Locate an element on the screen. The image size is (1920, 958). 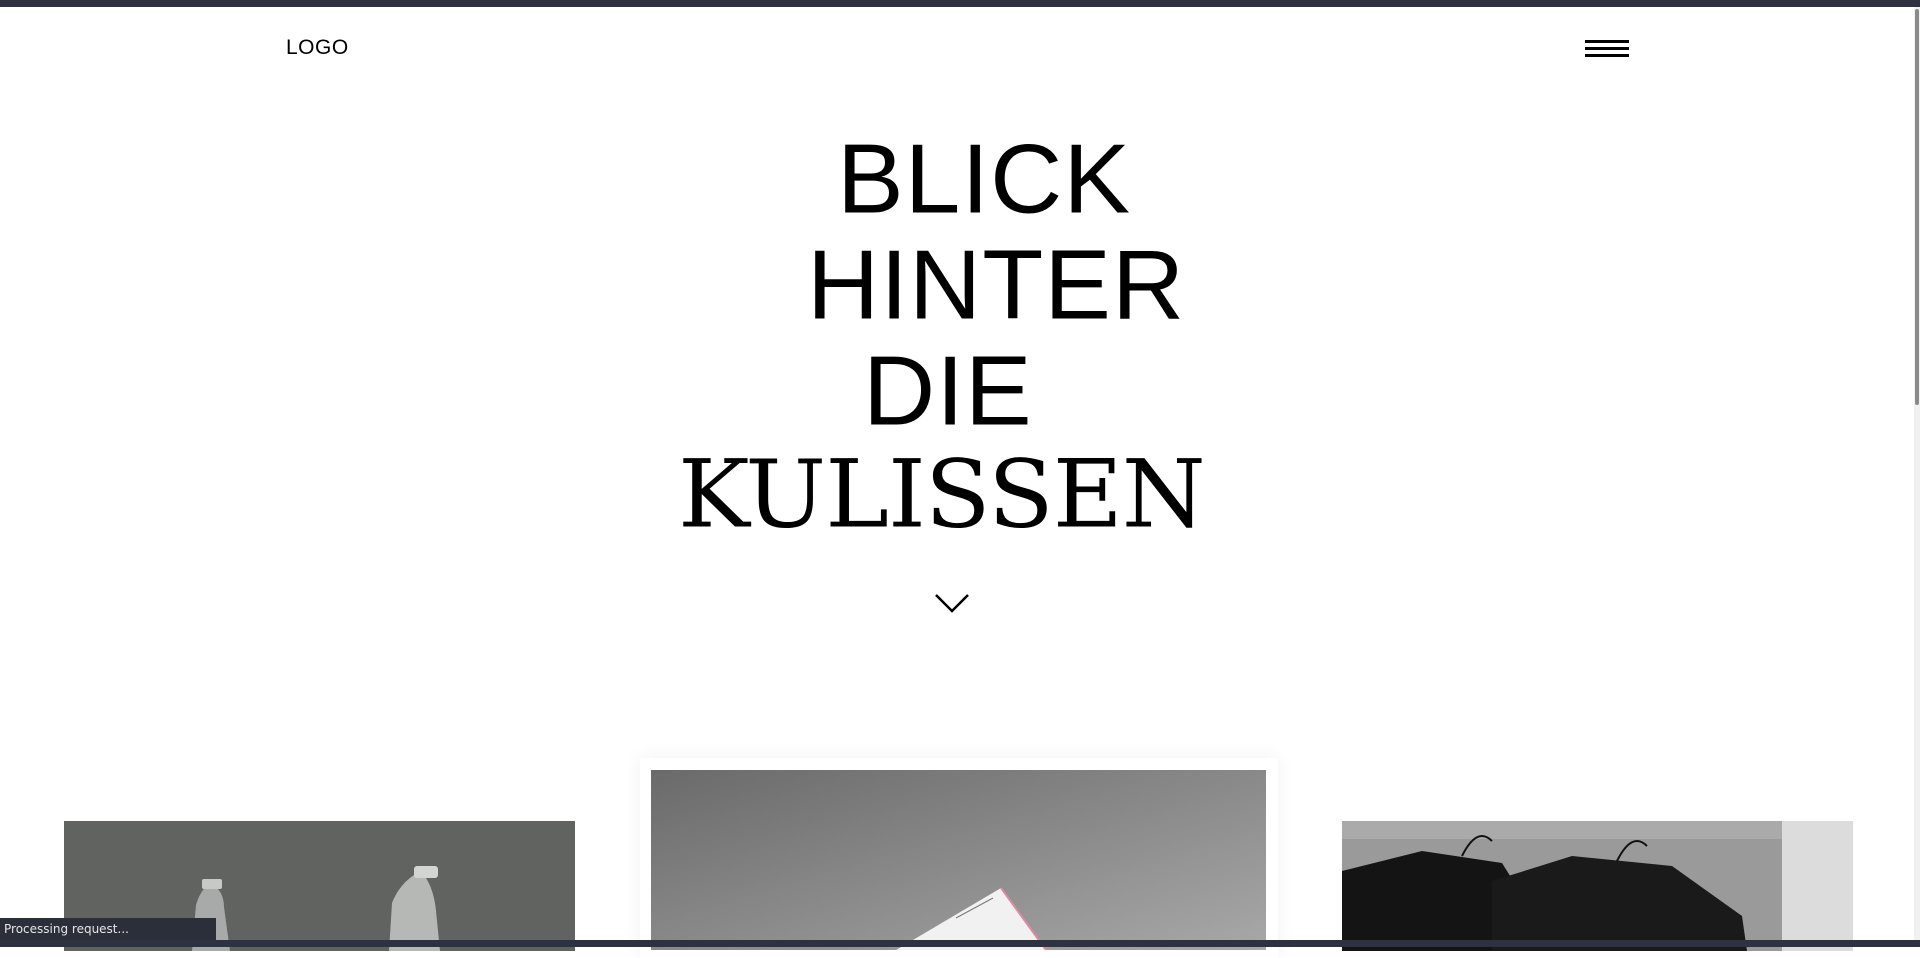
scroll-down-button is located at coordinates (952, 603).